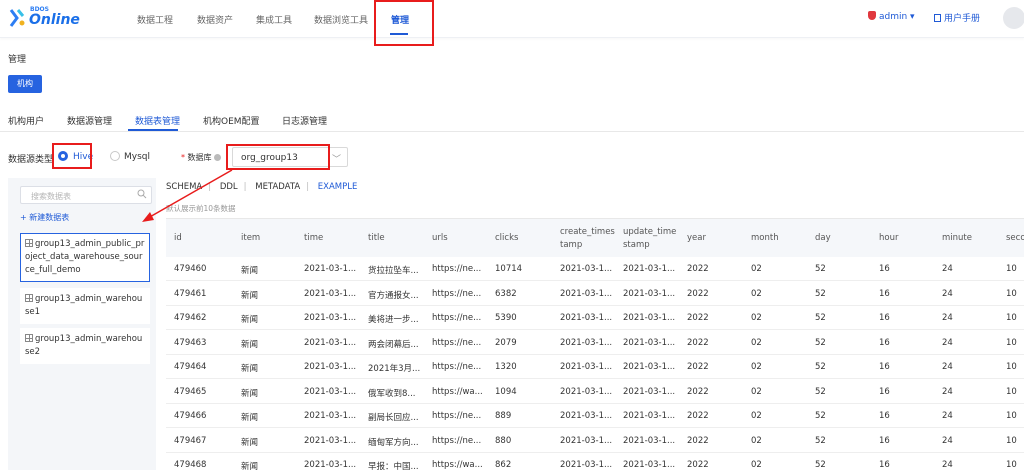 This screenshot has width=1024, height=470. What do you see at coordinates (823, 238) in the screenshot?
I see `column-header: day` at bounding box center [823, 238].